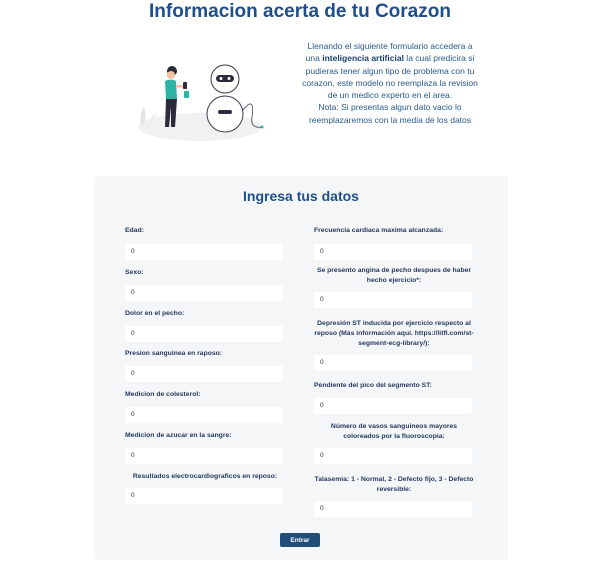 This screenshot has height=578, width=600. I want to click on vasos-input, so click(393, 456).